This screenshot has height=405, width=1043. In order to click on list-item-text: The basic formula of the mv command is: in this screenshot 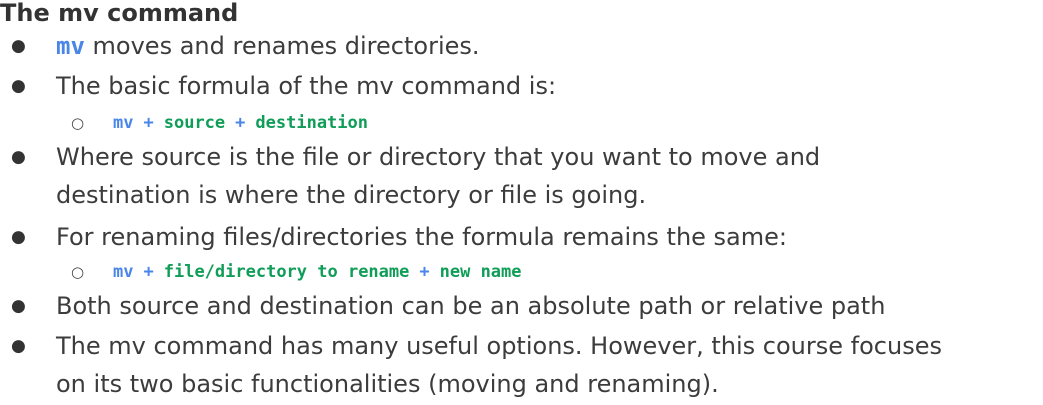, I will do `click(306, 86)`.